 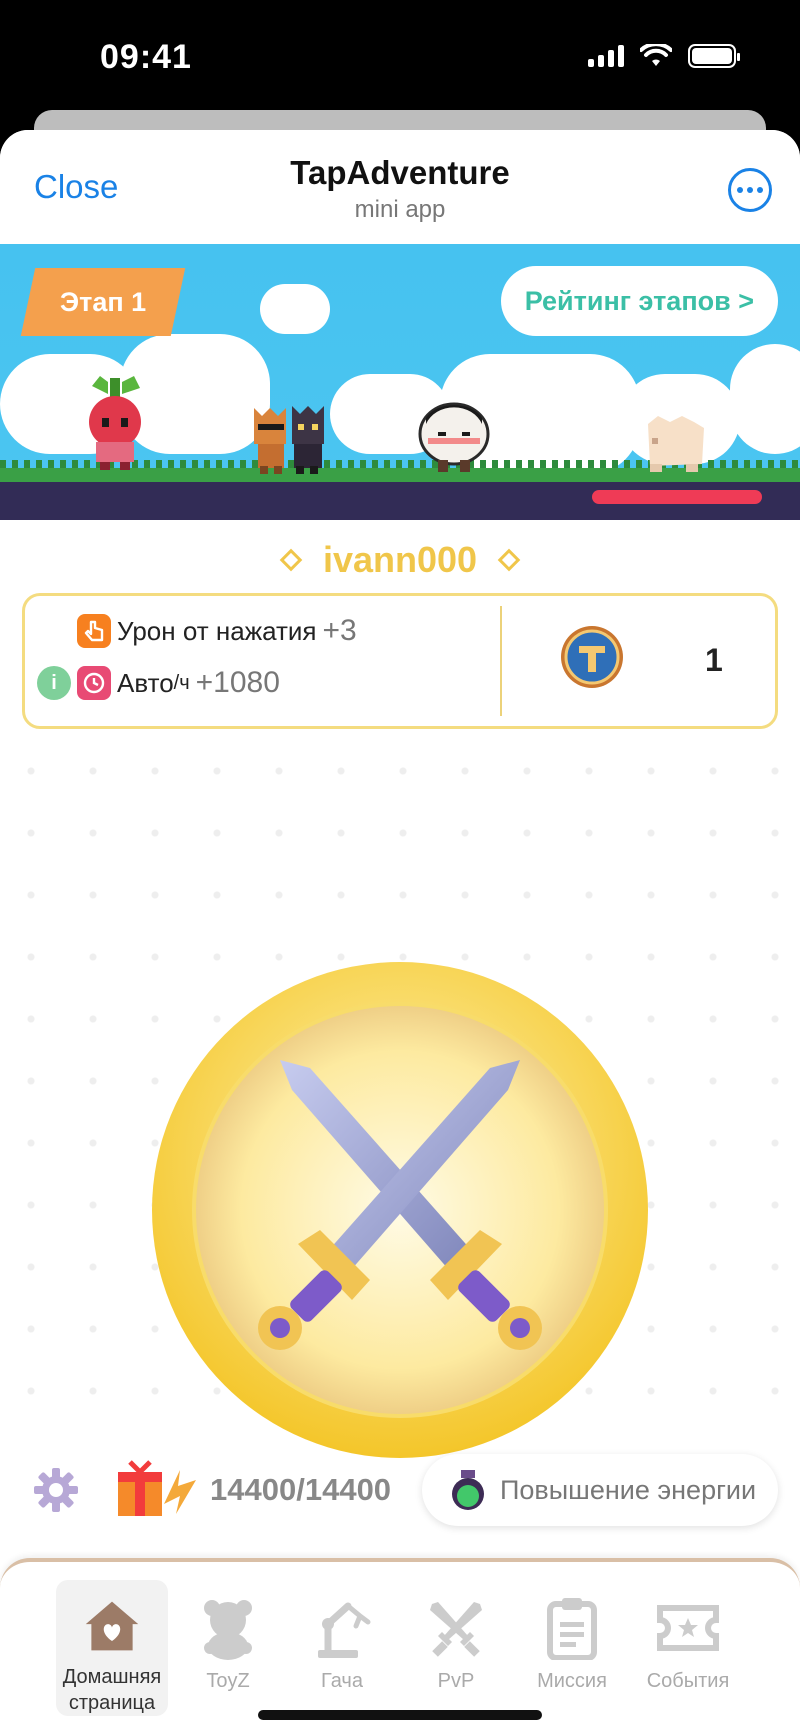 I want to click on battery-icon, so click(x=714, y=56).